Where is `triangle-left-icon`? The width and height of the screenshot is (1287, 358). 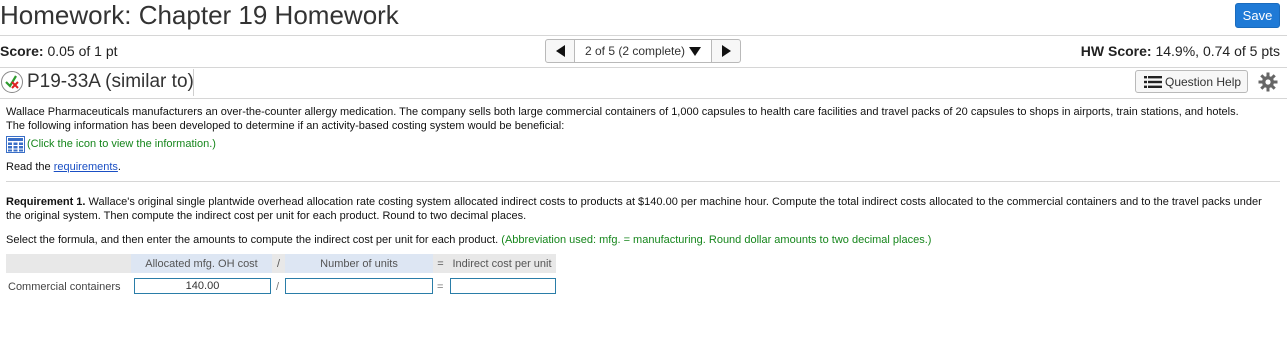
triangle-left-icon is located at coordinates (560, 51).